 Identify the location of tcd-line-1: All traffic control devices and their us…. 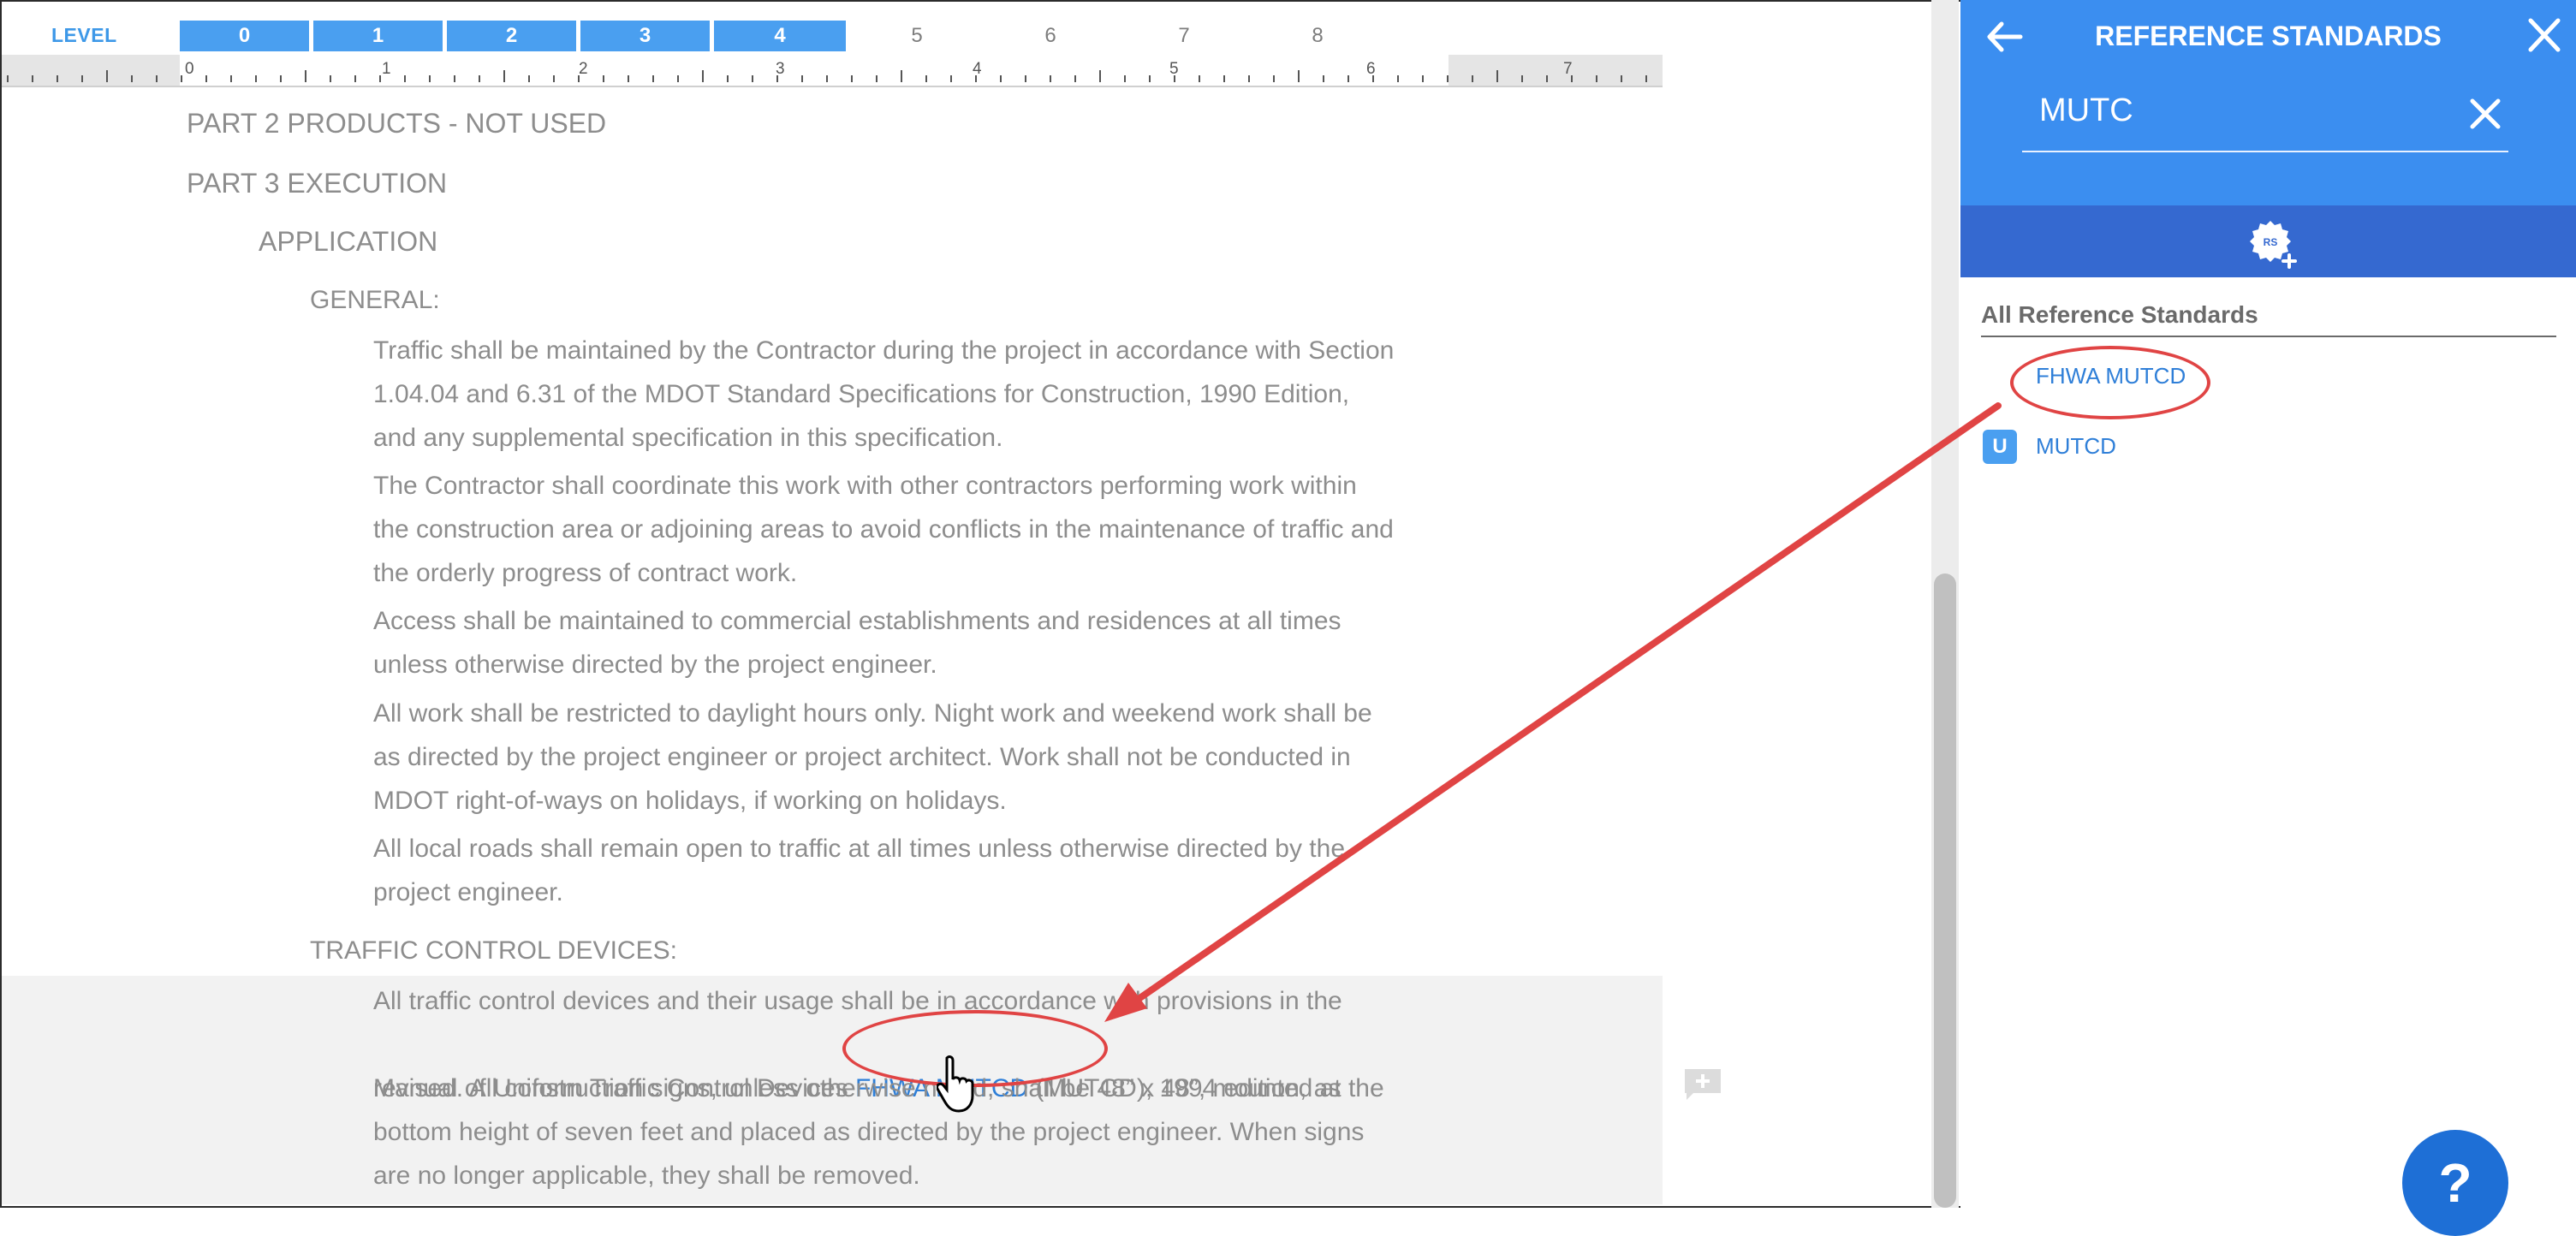
(857, 1001).